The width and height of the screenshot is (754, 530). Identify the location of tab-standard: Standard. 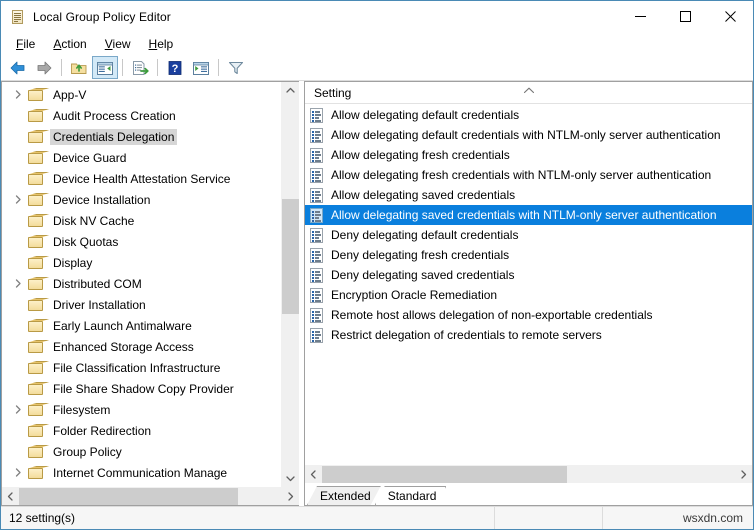
(411, 495).